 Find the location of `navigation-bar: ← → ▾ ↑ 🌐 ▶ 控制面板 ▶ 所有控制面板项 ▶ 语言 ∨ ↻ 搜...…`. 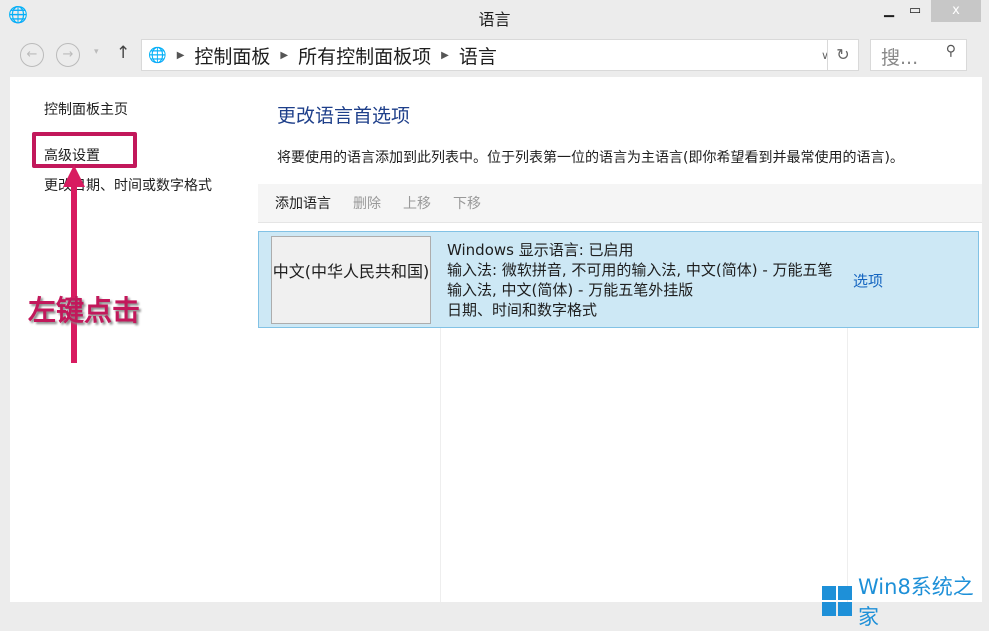

navigation-bar: ← → ▾ ↑ 🌐 ▶ 控制面板 ▶ 所有控制面板项 ▶ 语言 ∨ ↻ 搜...… is located at coordinates (496, 55).